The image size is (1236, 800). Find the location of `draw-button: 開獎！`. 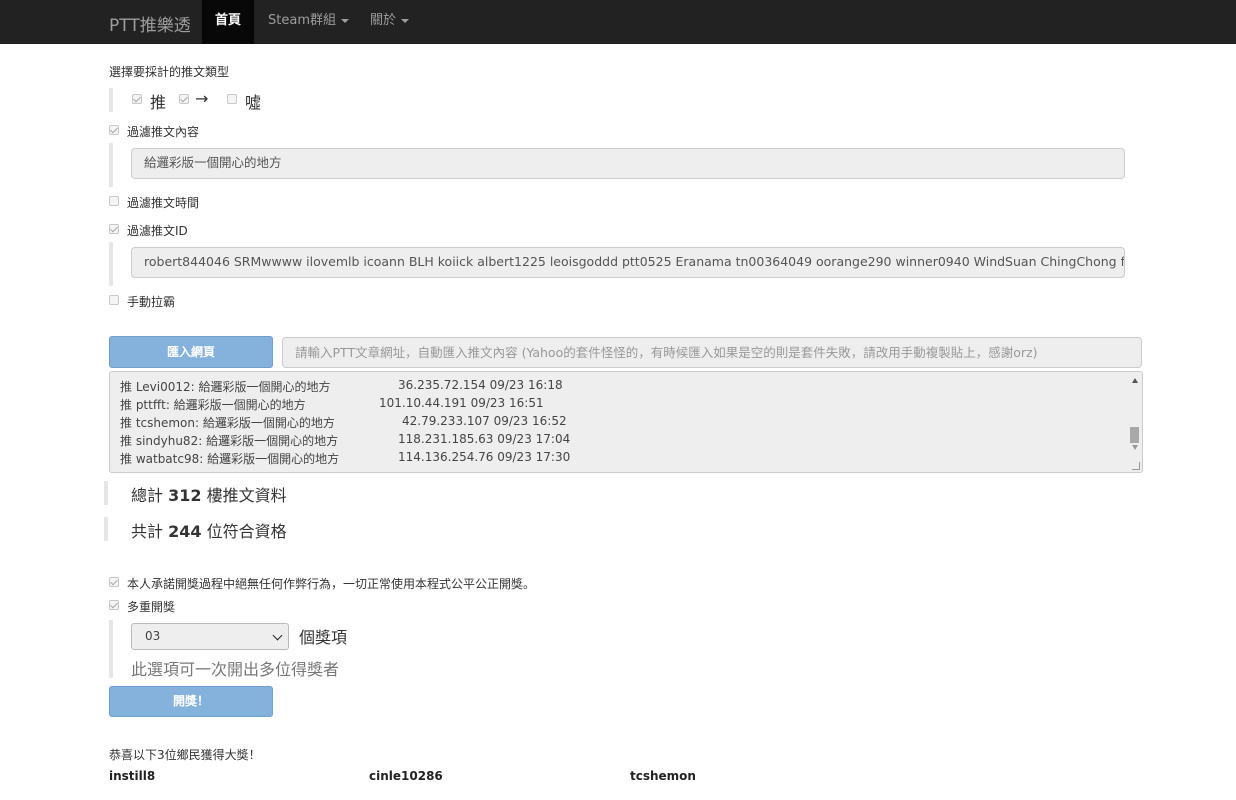

draw-button: 開獎！ is located at coordinates (191, 701).